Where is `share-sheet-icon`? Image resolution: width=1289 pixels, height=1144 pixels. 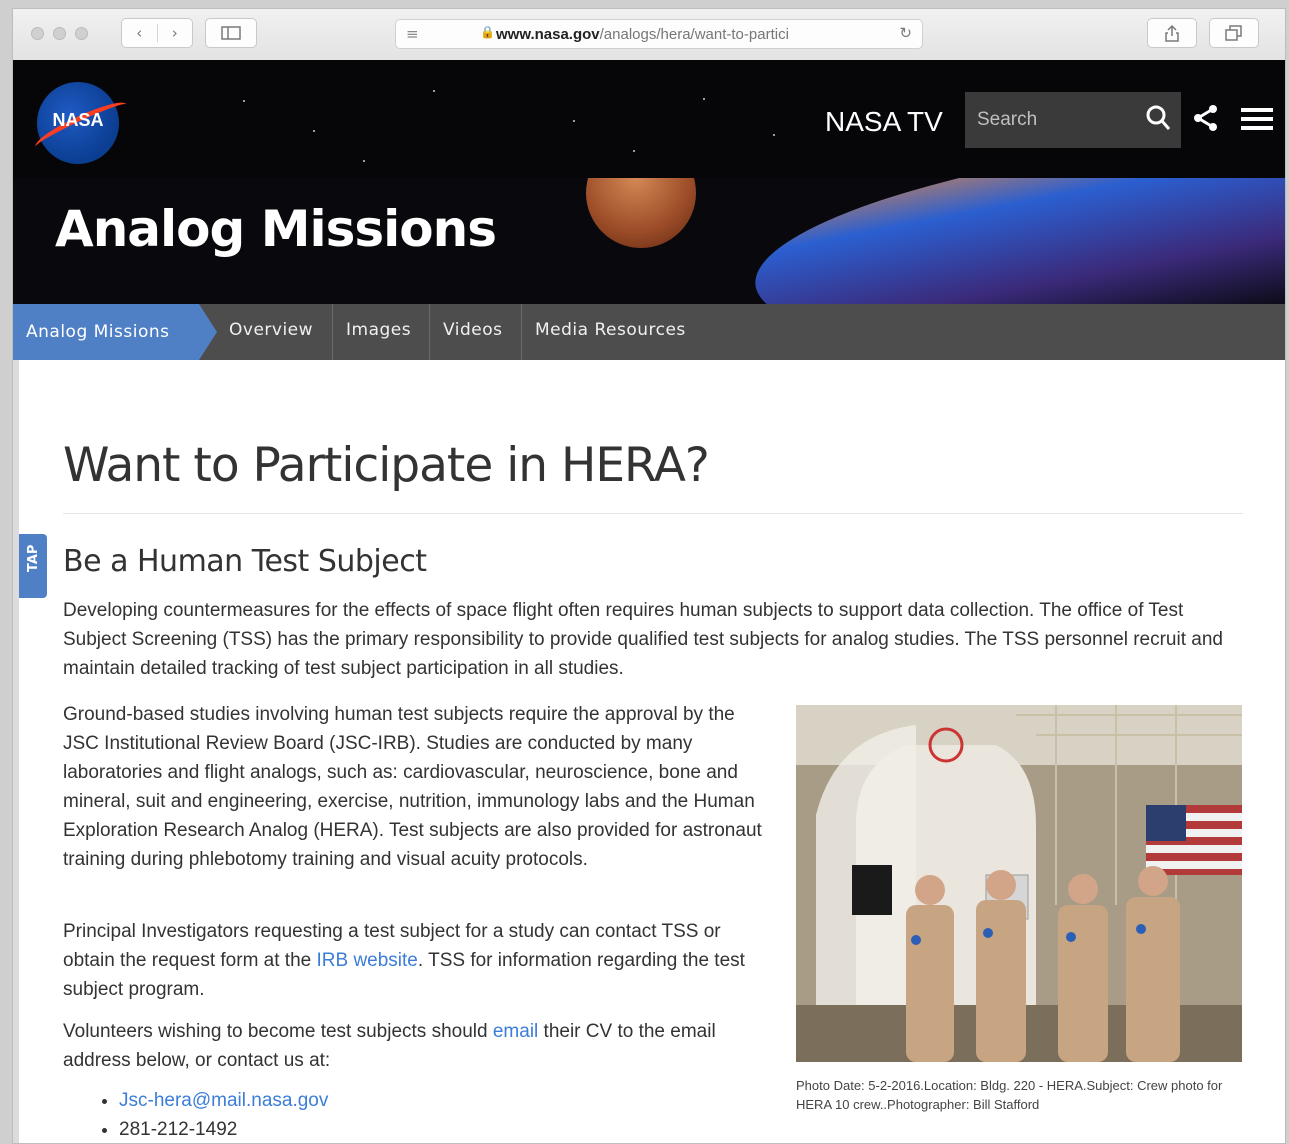
share-sheet-icon is located at coordinates (1172, 33).